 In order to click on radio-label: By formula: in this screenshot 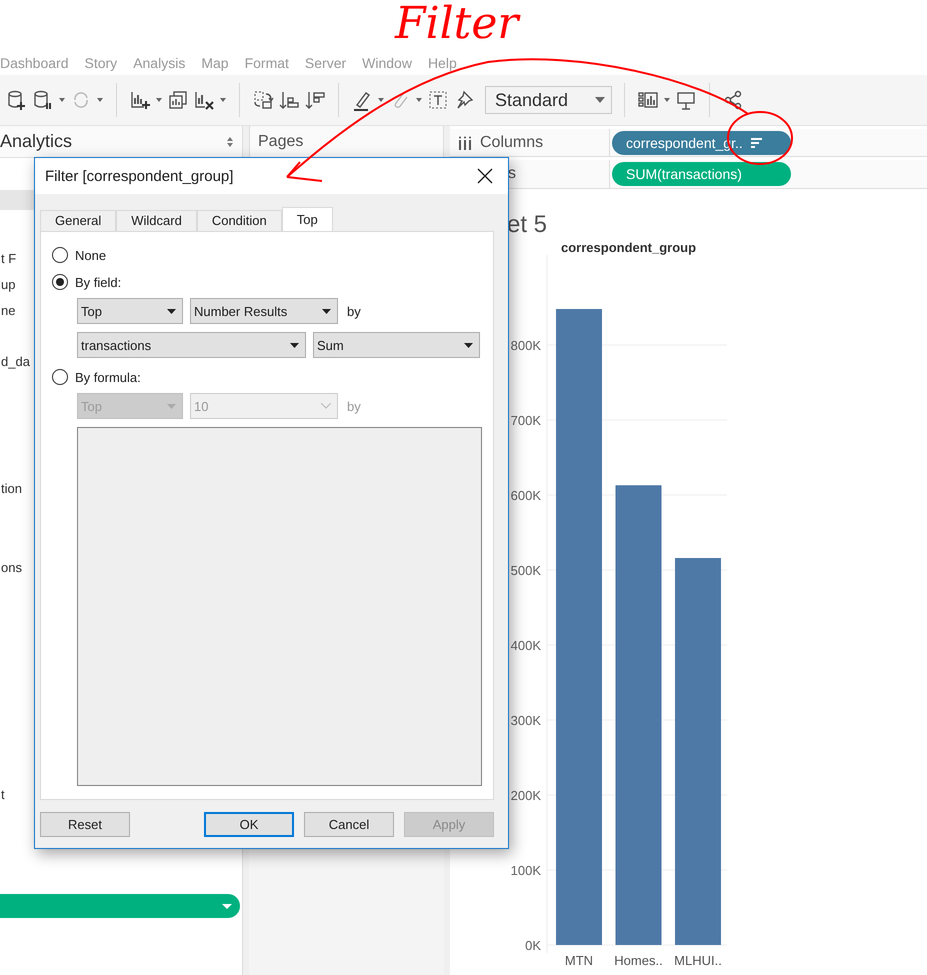, I will do `click(108, 377)`.